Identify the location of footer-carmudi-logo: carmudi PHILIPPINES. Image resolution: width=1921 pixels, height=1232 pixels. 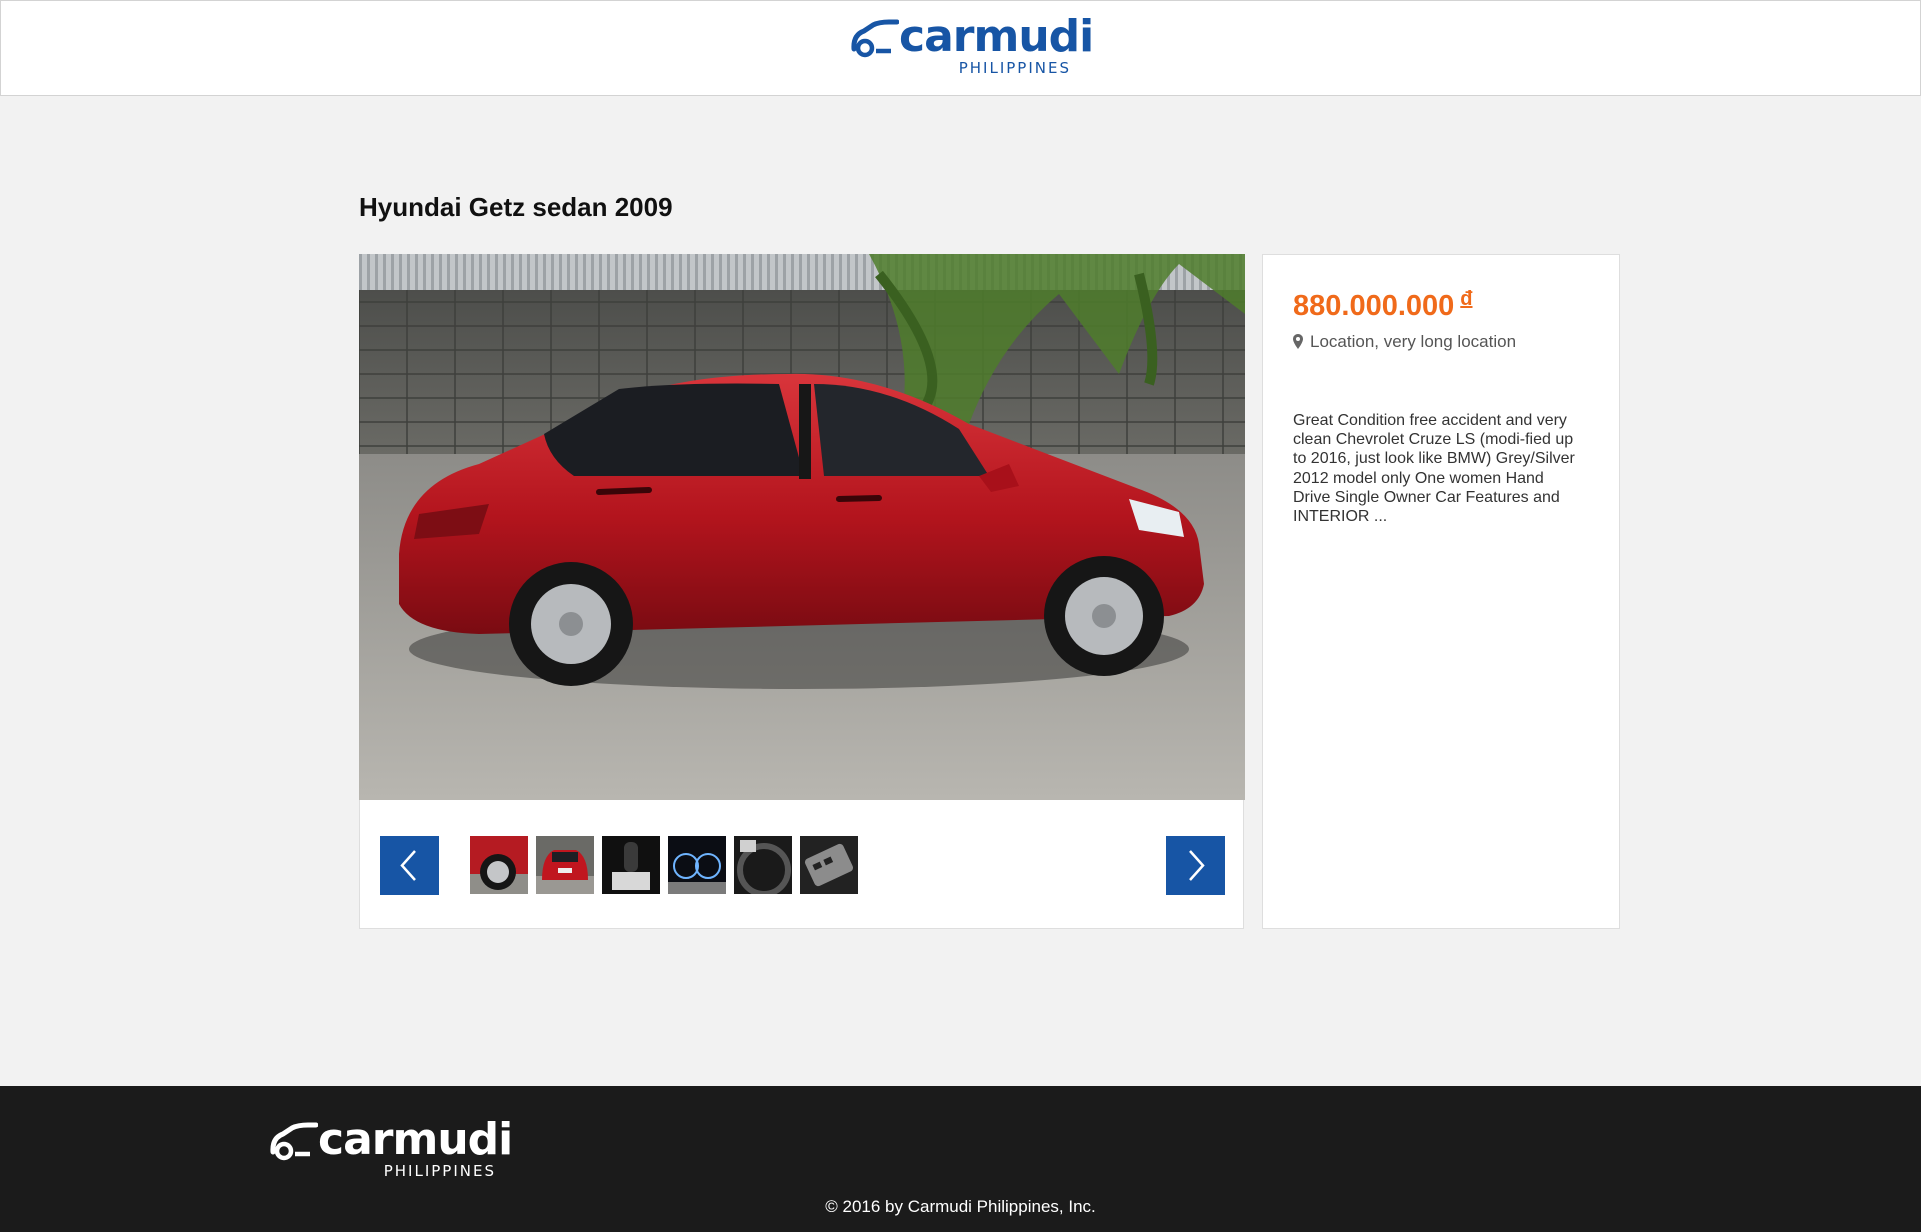
(391, 1147).